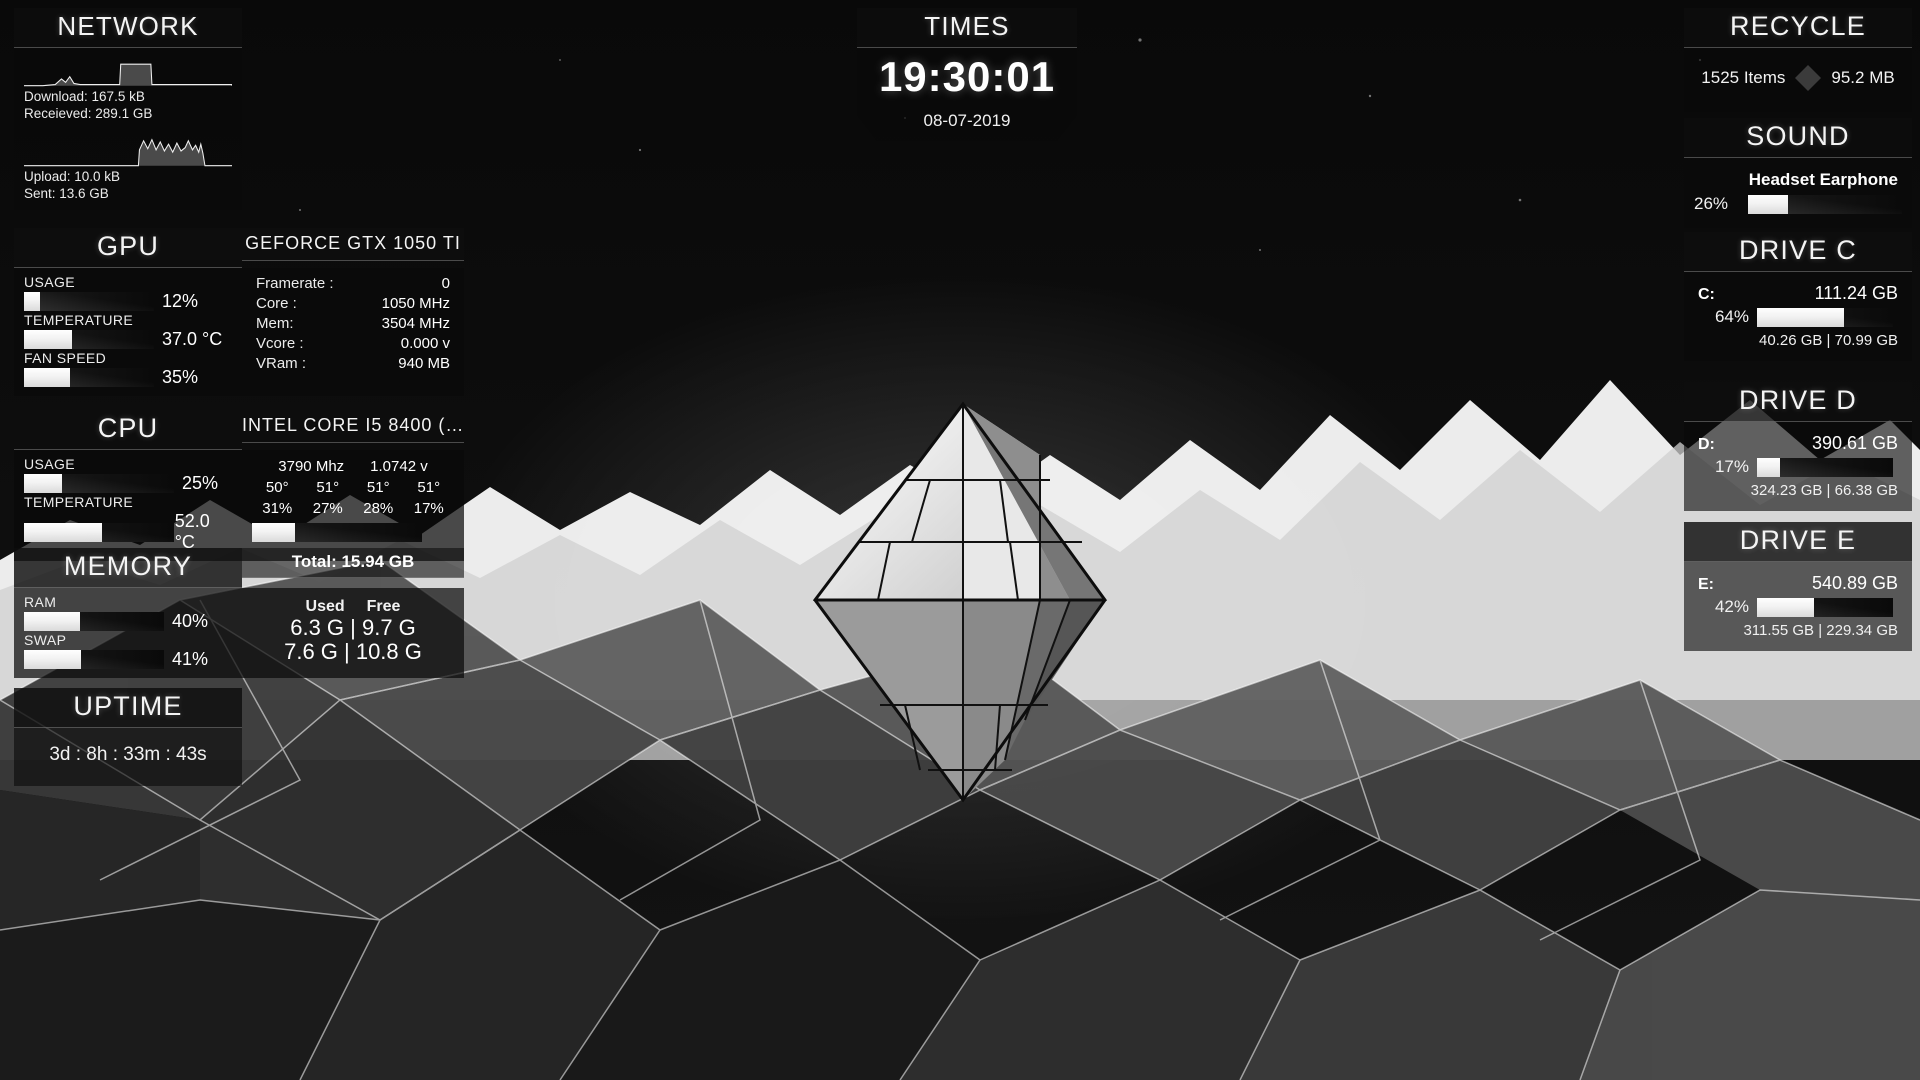 This screenshot has width=1920, height=1080. I want to click on recycle-stats-row: 1525 Items 95.2 MB, so click(1798, 79).